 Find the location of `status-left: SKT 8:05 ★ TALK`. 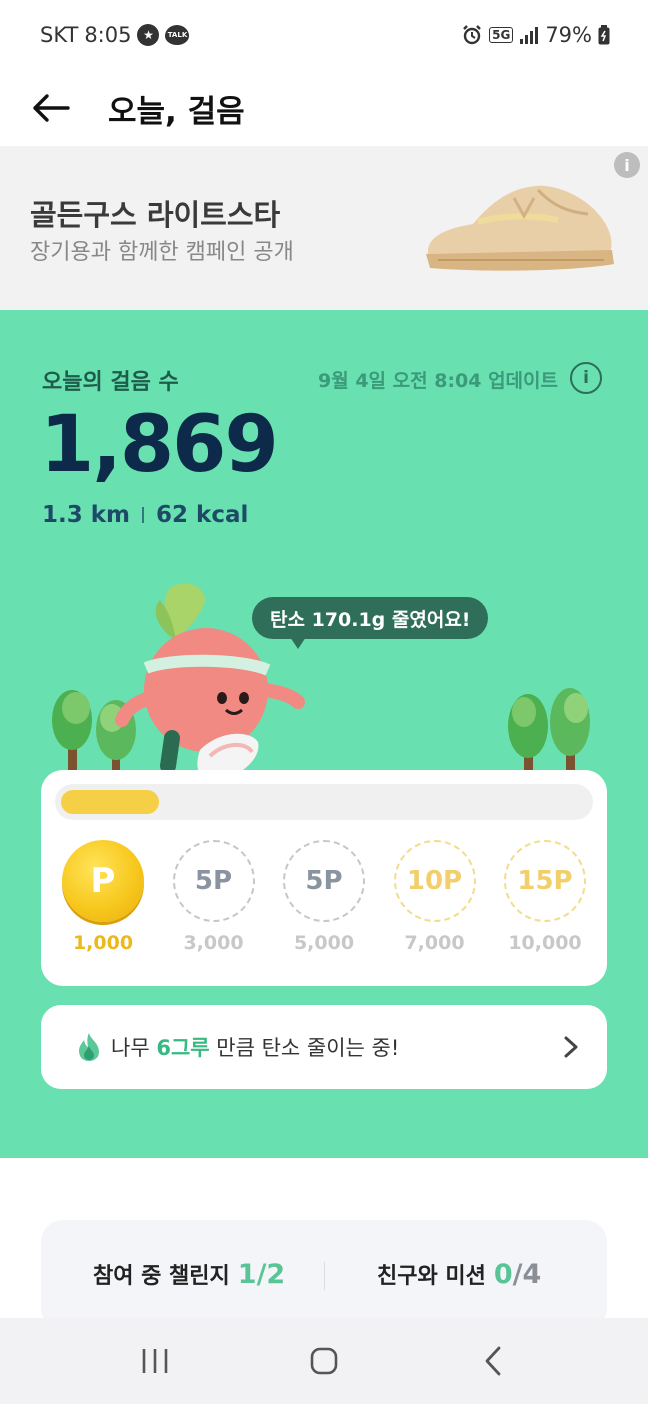

status-left: SKT 8:05 ★ TALK is located at coordinates (115, 35).